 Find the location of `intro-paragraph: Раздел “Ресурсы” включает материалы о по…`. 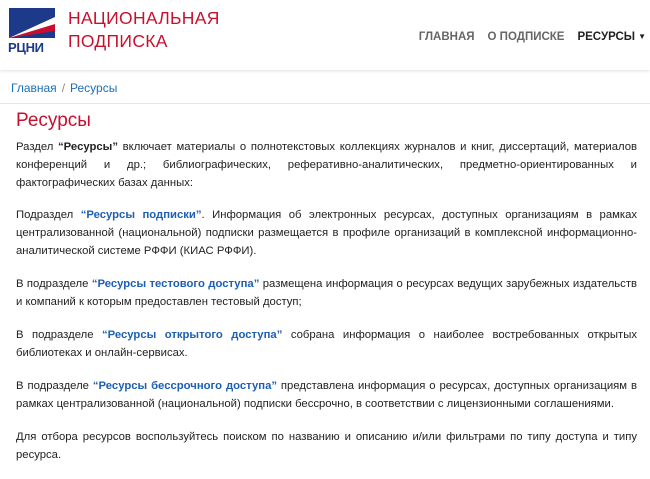

intro-paragraph: Раздел “Ресурсы” включает материалы о по… is located at coordinates (326, 165).